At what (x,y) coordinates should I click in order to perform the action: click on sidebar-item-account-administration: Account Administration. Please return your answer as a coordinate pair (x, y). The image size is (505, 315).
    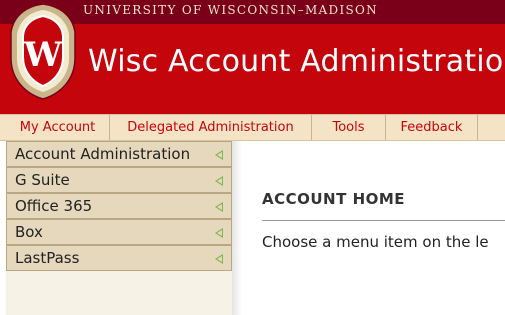
    Looking at the image, I should click on (119, 154).